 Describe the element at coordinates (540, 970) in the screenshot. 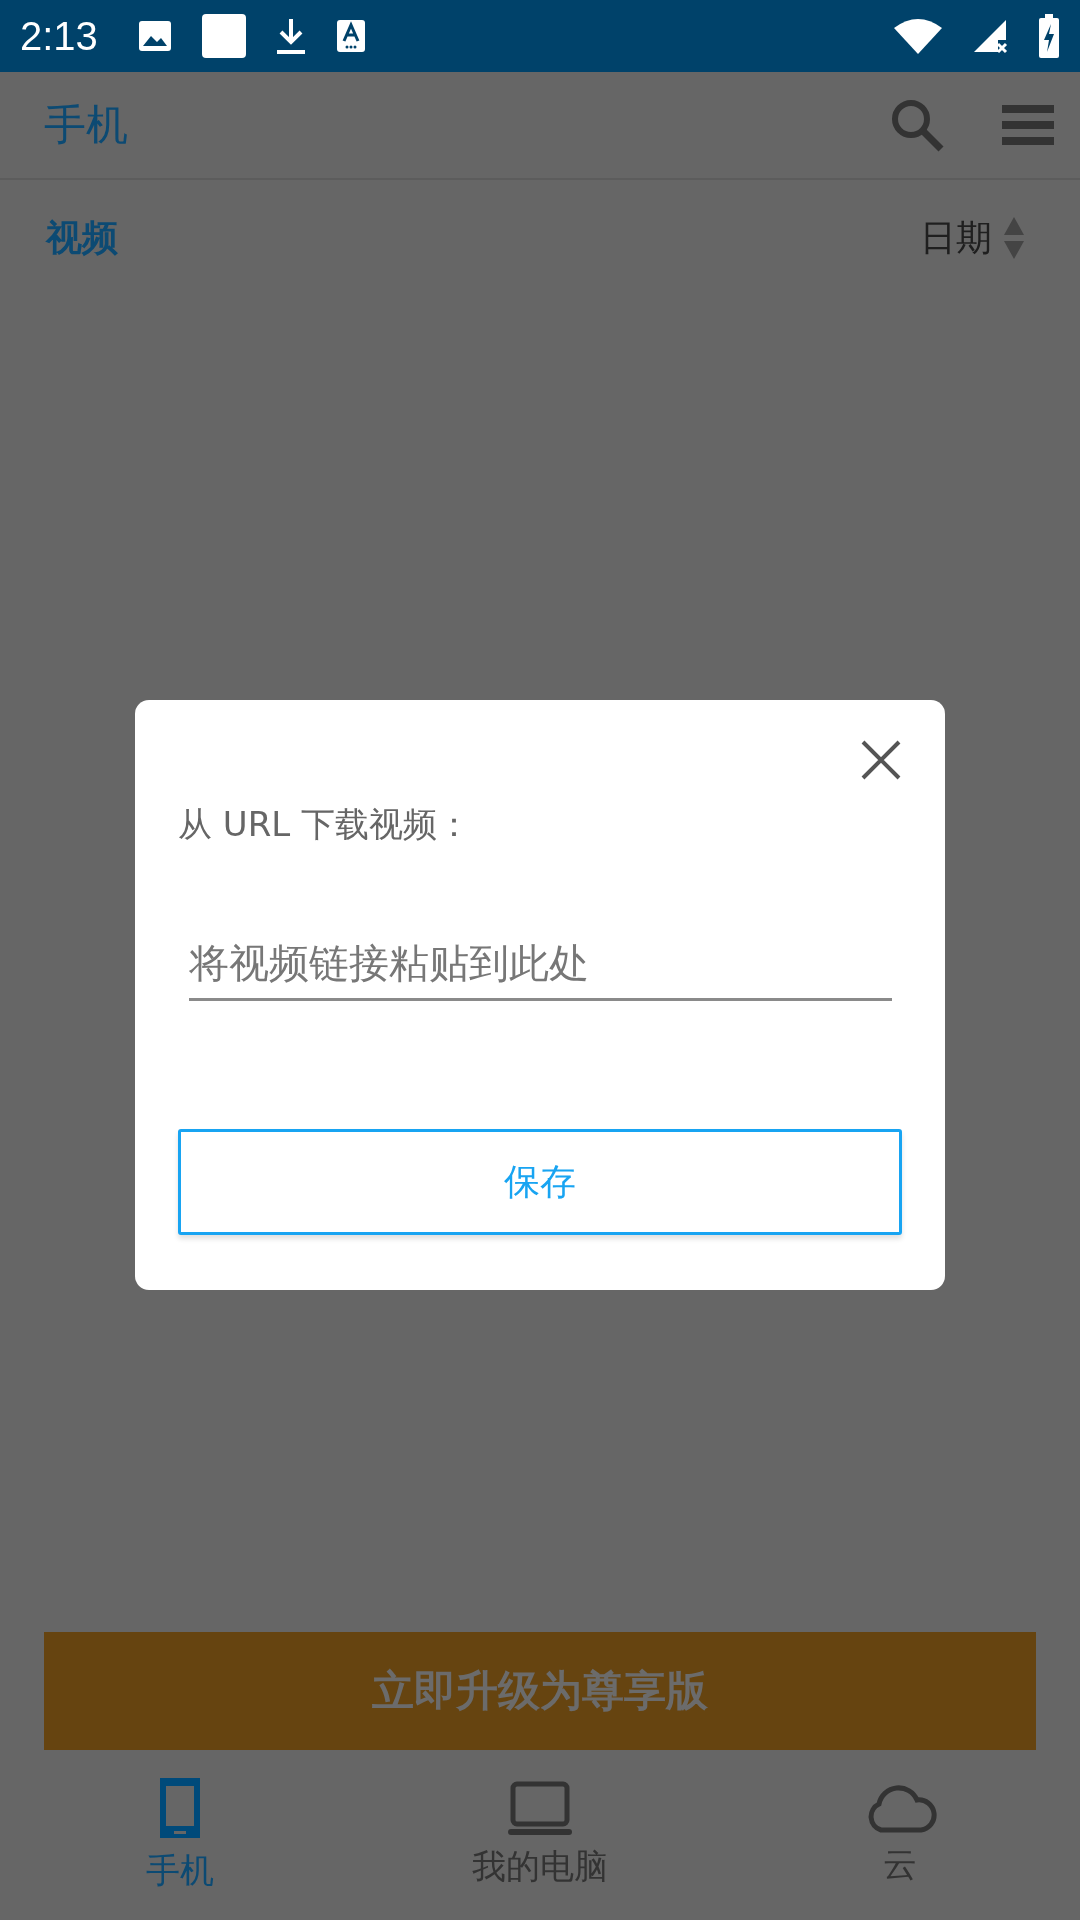

I see `url-input-field: 将视频链接粘贴到此处` at that location.